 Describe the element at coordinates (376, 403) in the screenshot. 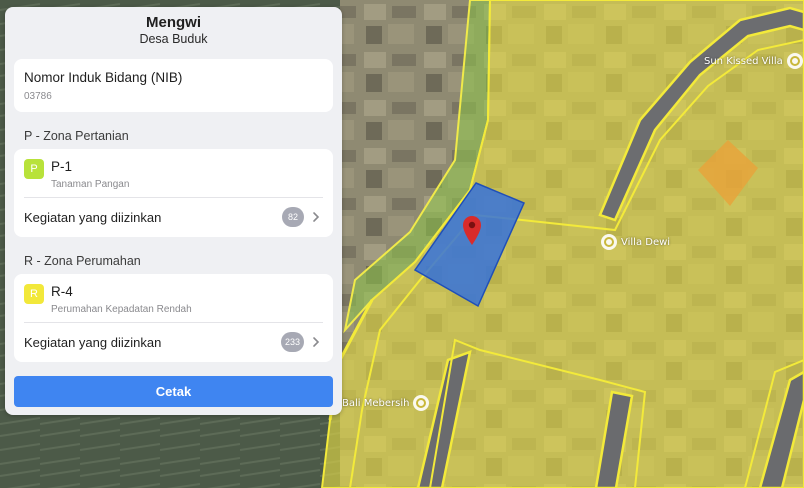

I see `poi-label: Bali Mebersih` at that location.